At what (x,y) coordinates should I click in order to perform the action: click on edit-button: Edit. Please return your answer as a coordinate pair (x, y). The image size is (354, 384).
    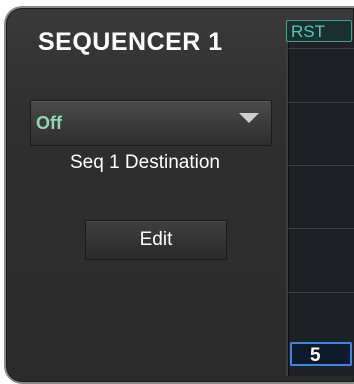
    Looking at the image, I should click on (156, 240).